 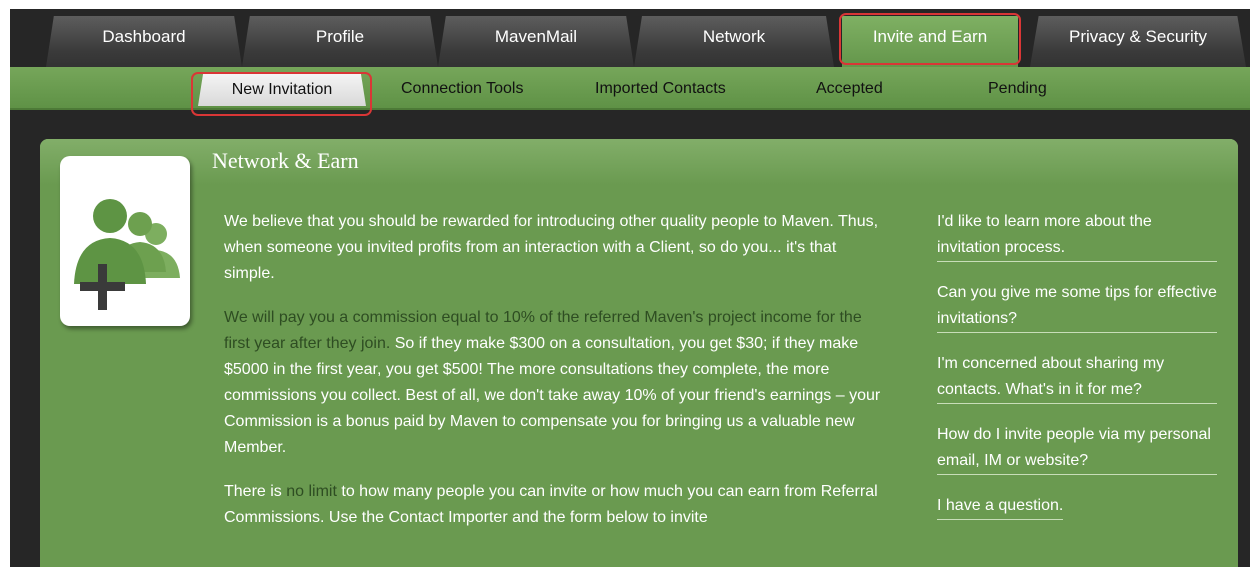 I want to click on subnav-imported-contacts: Imported Contacts, so click(x=660, y=88).